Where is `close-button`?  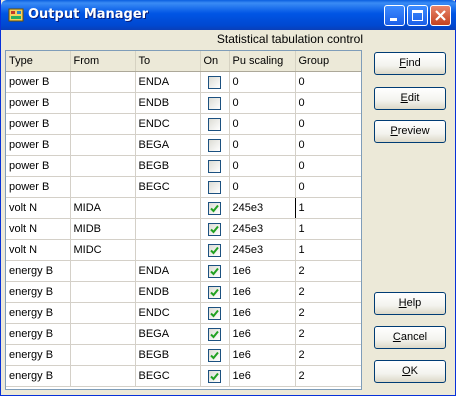
close-button is located at coordinates (440, 15).